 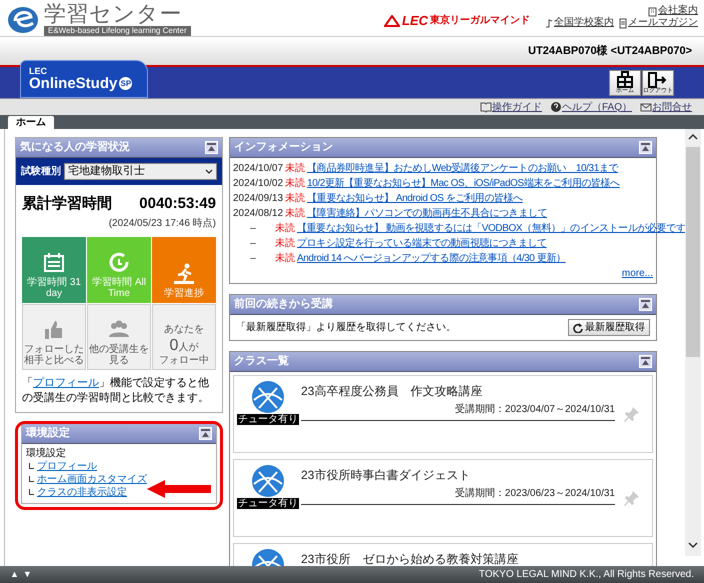 I want to click on online-study-logo: LEC OnlineStudy SP, so click(x=84, y=79).